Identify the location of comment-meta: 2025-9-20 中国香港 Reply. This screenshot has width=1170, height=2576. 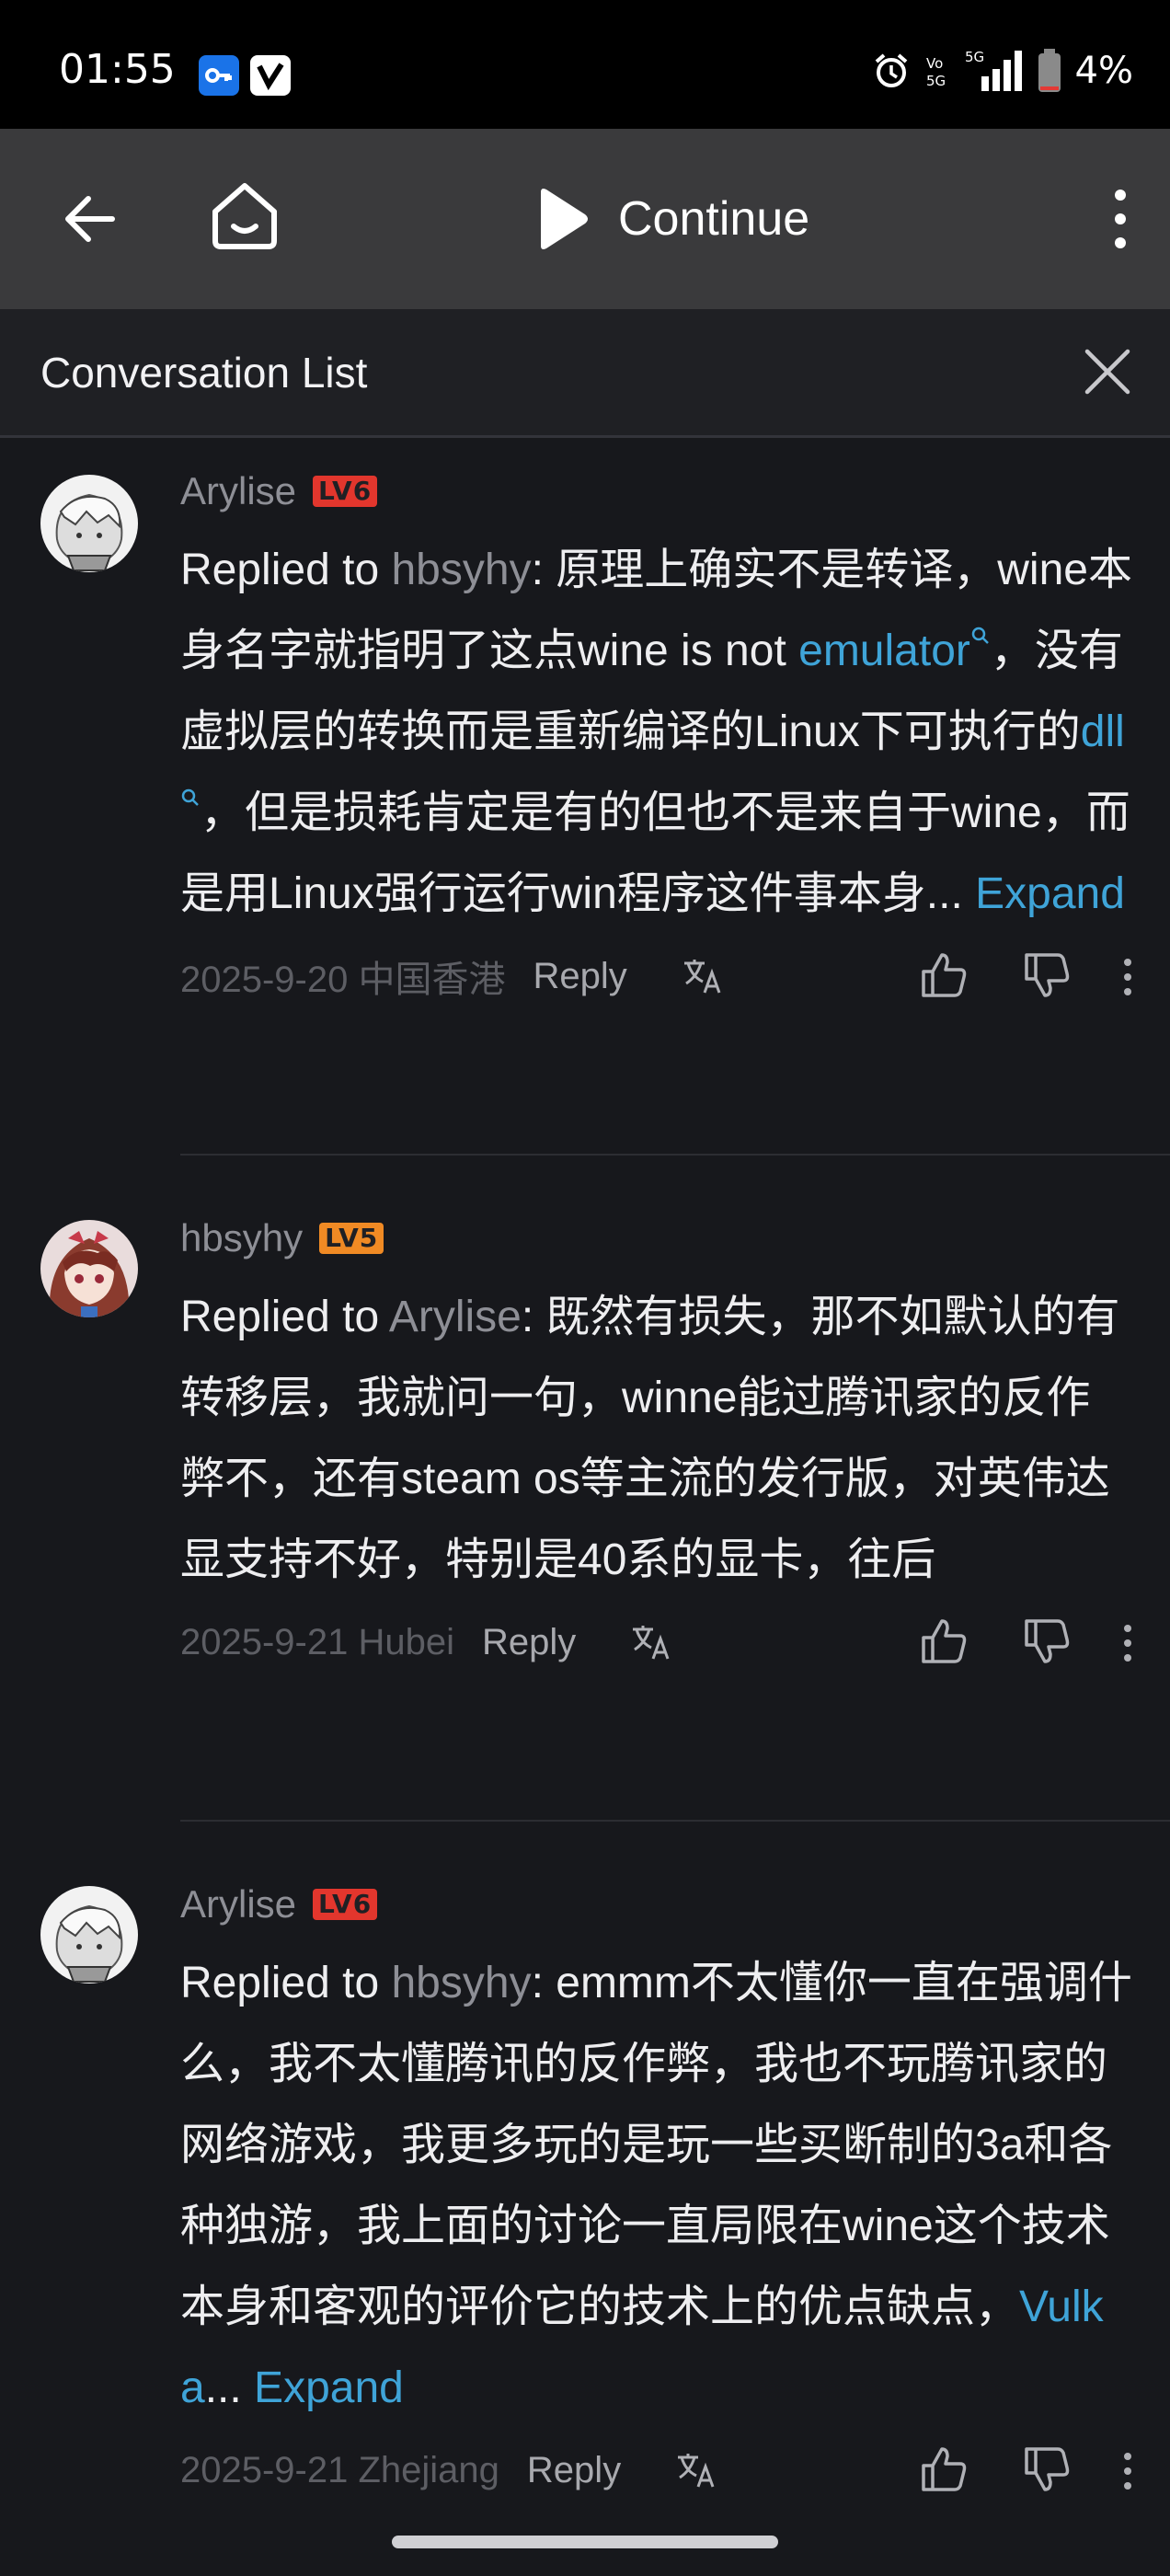
(656, 976).